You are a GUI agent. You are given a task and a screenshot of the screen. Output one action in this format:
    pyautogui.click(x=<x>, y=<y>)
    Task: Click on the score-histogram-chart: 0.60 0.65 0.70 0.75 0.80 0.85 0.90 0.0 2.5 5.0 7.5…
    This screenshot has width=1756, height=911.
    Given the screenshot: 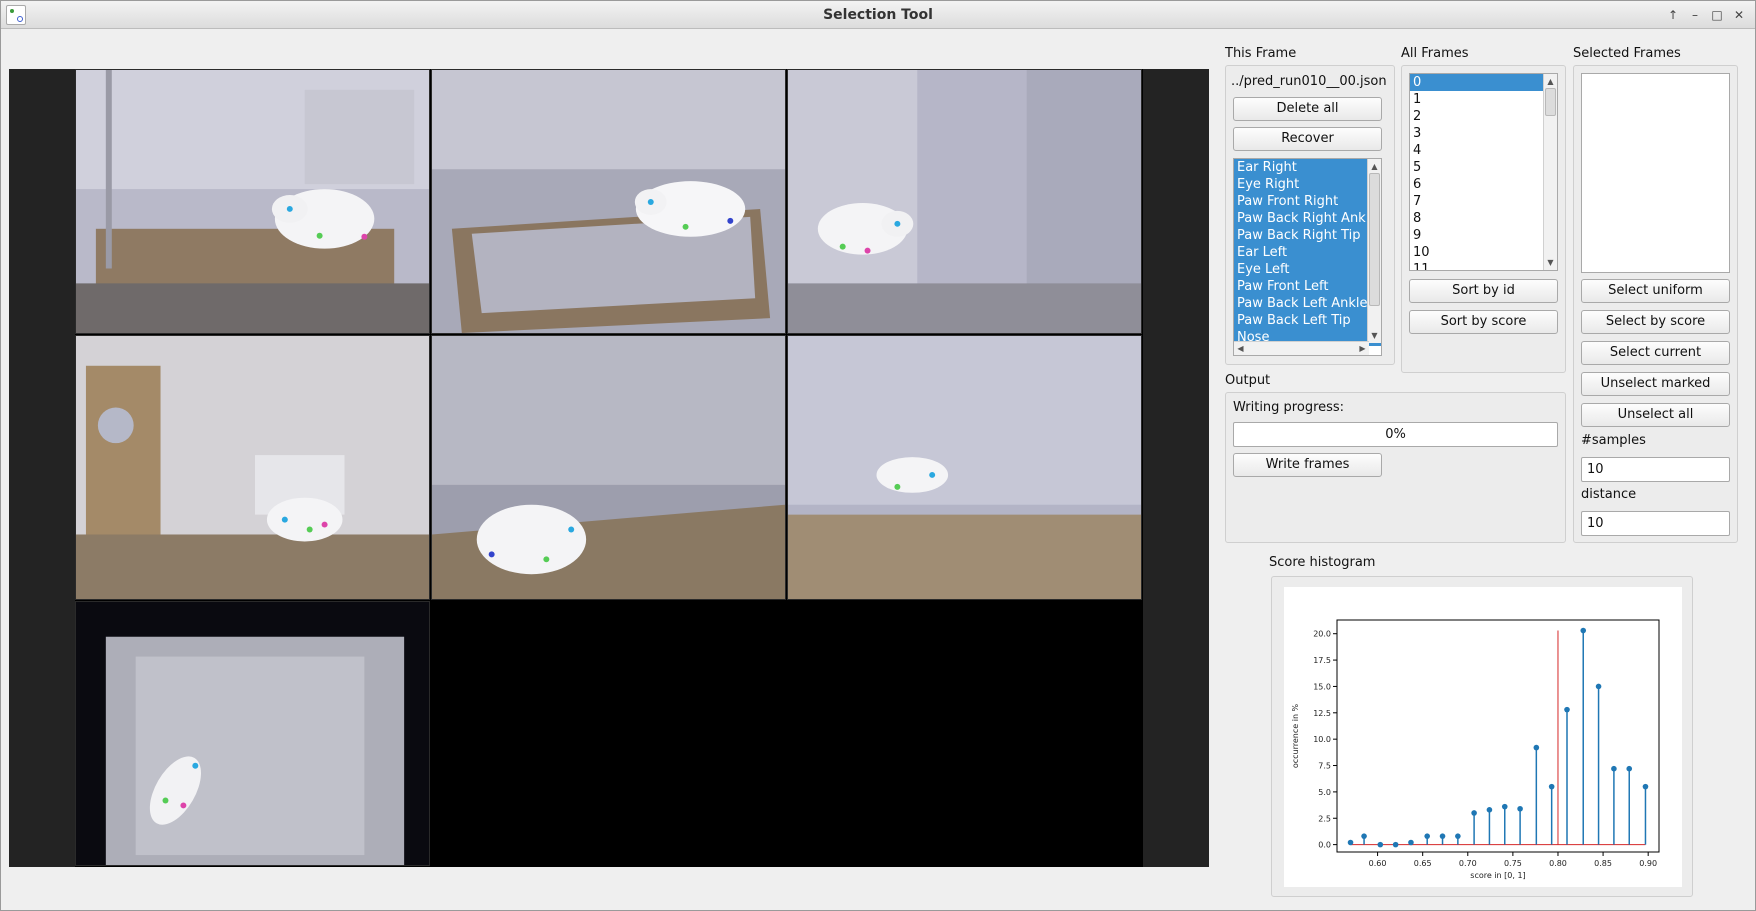 What is the action you would take?
    pyautogui.click(x=1475, y=749)
    